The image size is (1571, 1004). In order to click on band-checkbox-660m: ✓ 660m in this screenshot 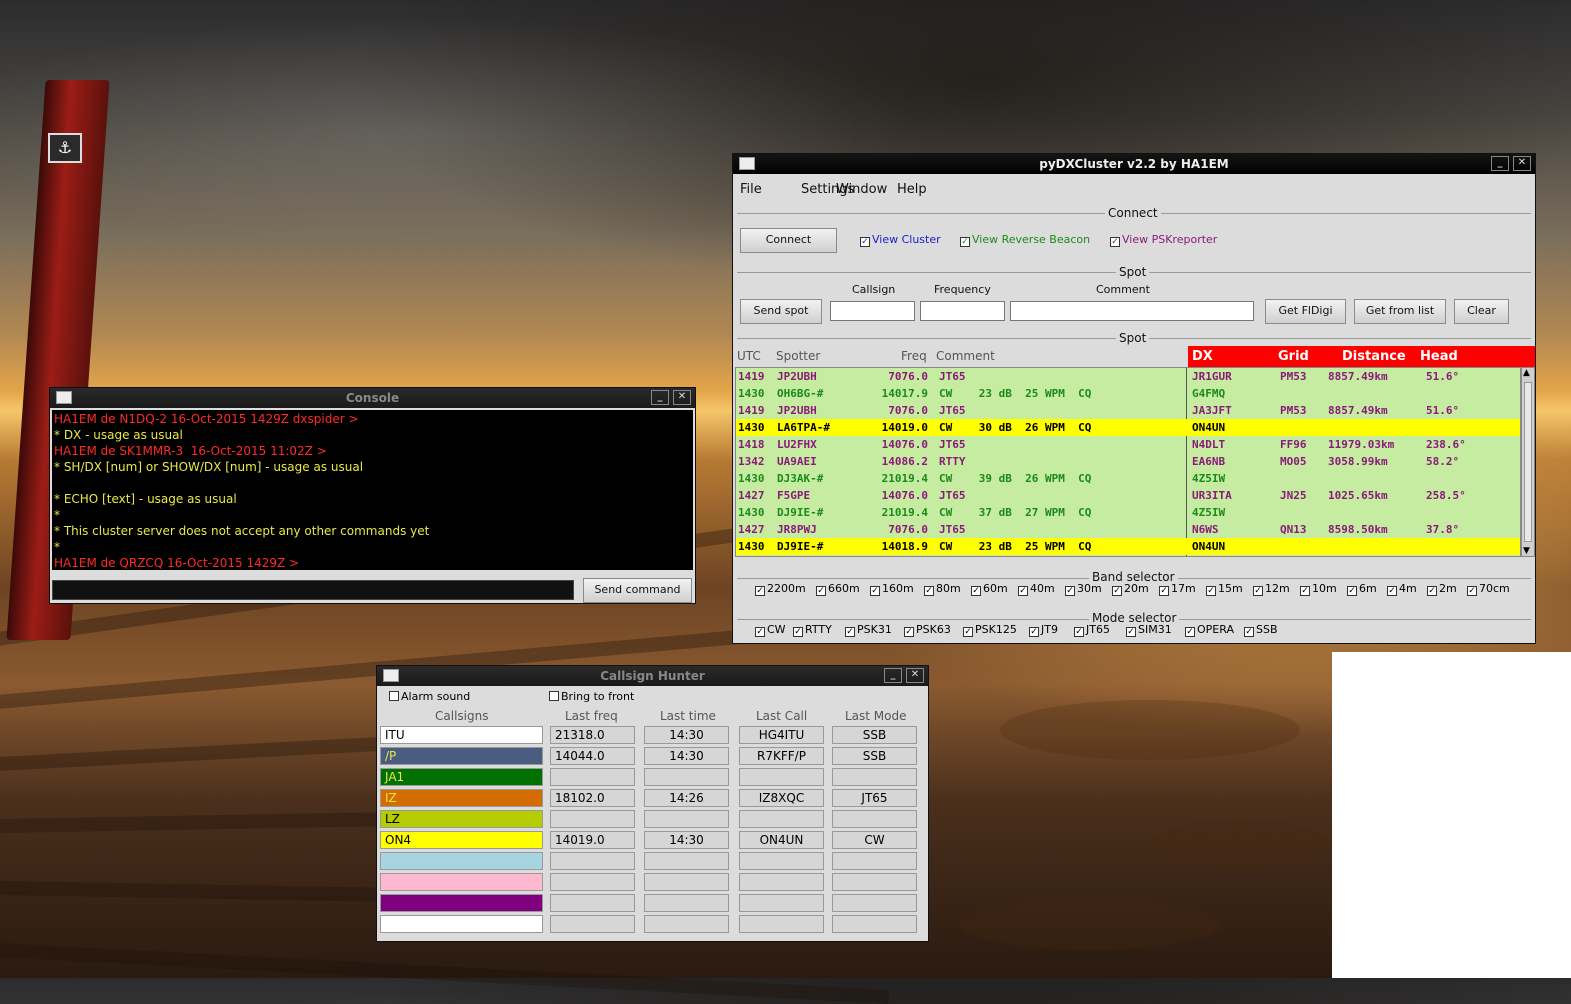, I will do `click(838, 589)`.